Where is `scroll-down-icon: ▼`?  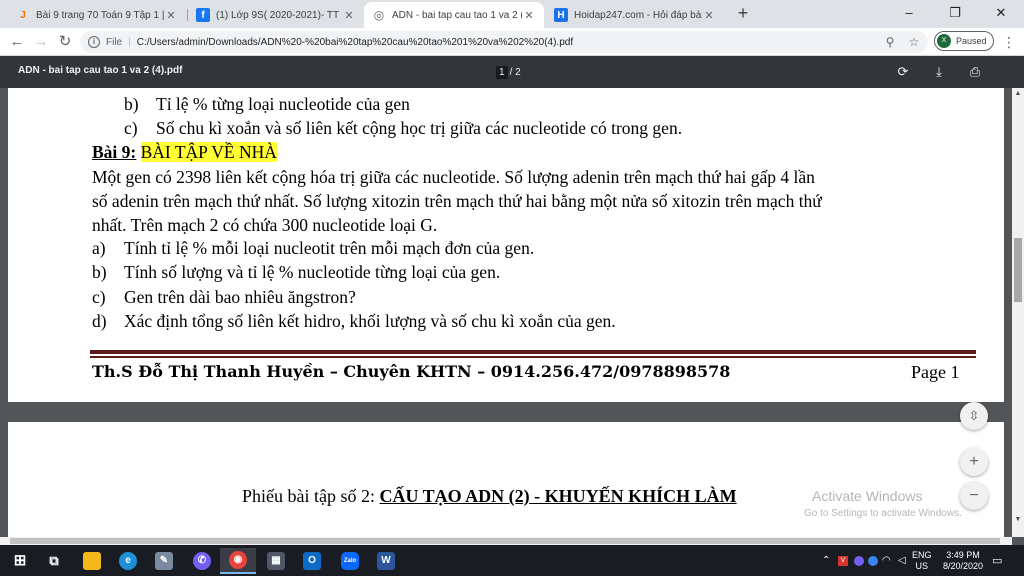
scroll-down-icon: ▼ is located at coordinates (1018, 520).